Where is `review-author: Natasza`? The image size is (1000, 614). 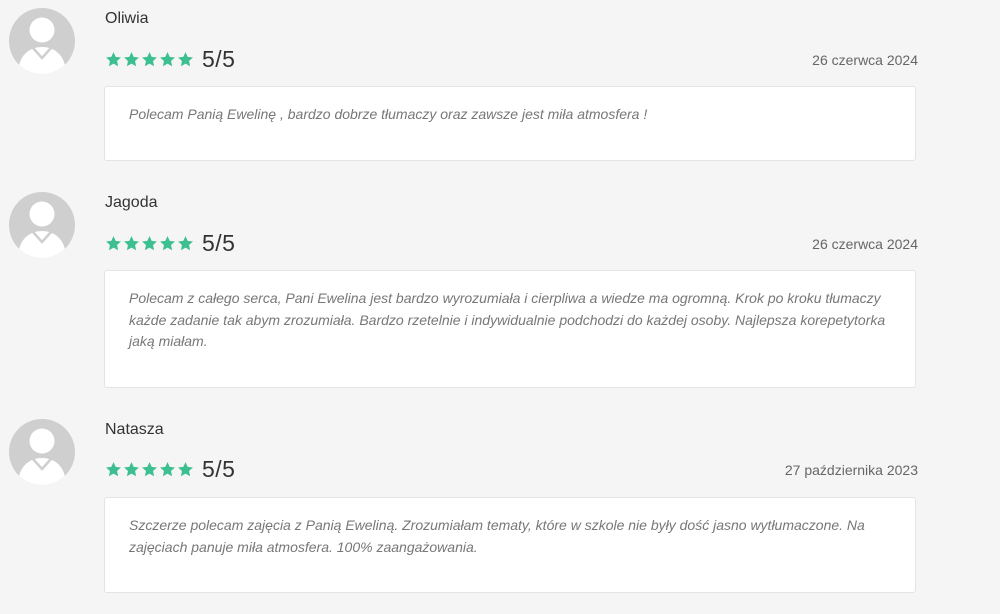 review-author: Natasza is located at coordinates (134, 429).